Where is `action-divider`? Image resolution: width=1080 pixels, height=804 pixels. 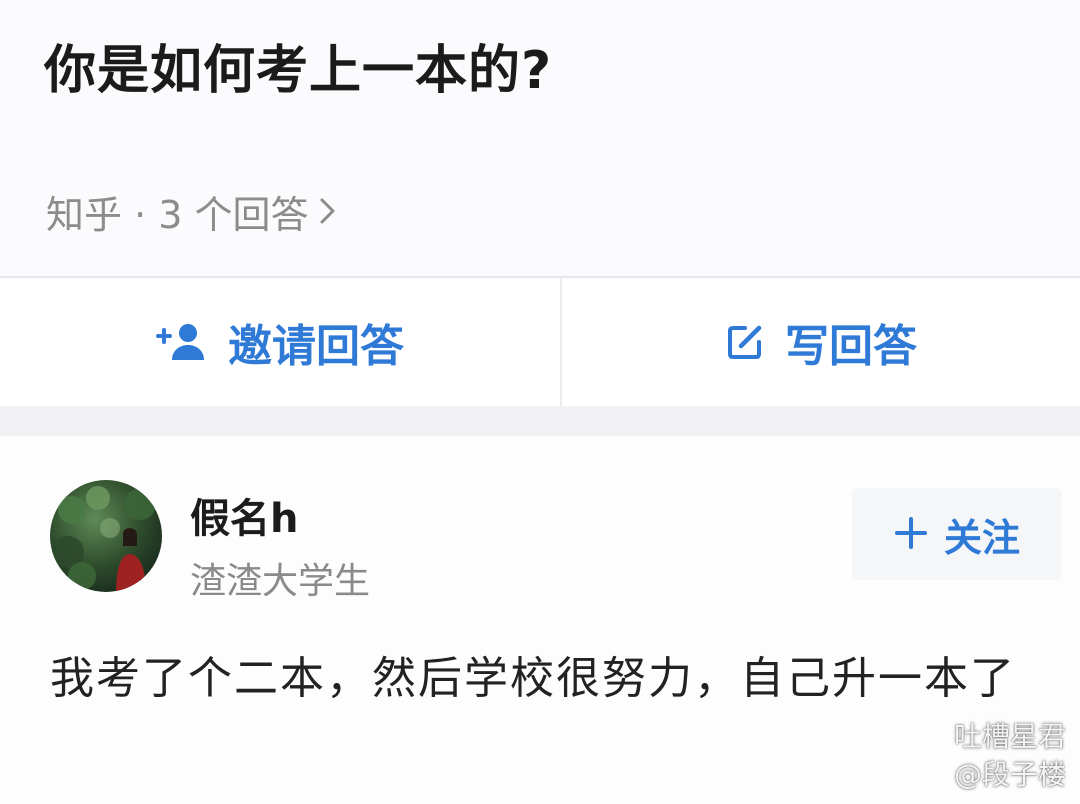 action-divider is located at coordinates (561, 342).